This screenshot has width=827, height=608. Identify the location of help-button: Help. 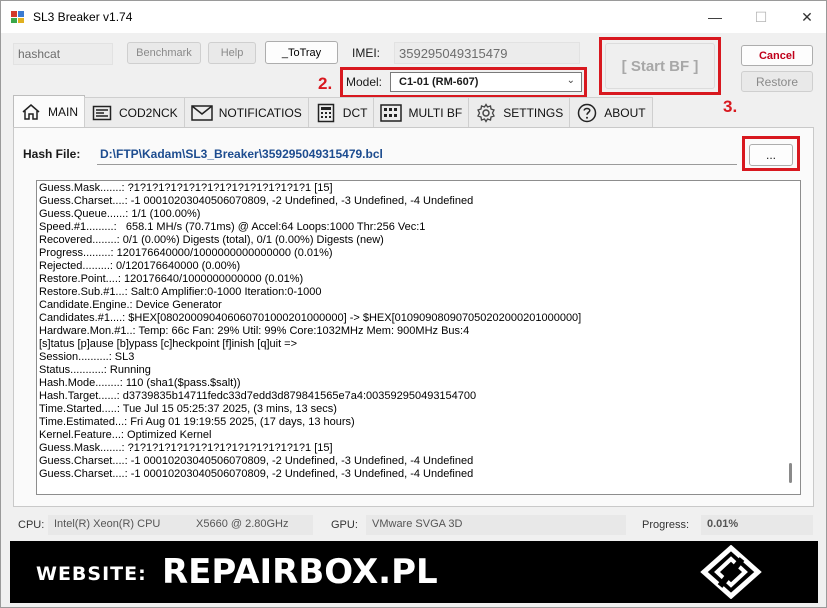
(232, 53).